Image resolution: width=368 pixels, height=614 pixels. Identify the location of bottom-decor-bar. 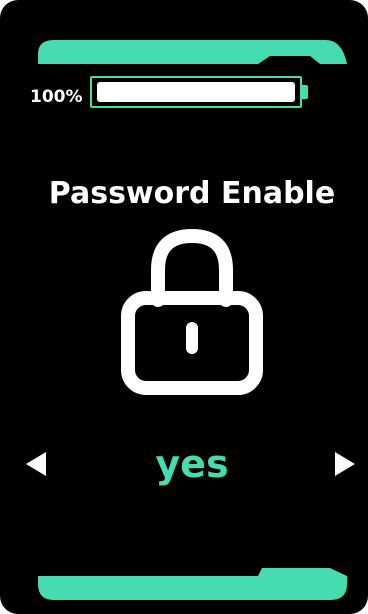
(192, 584).